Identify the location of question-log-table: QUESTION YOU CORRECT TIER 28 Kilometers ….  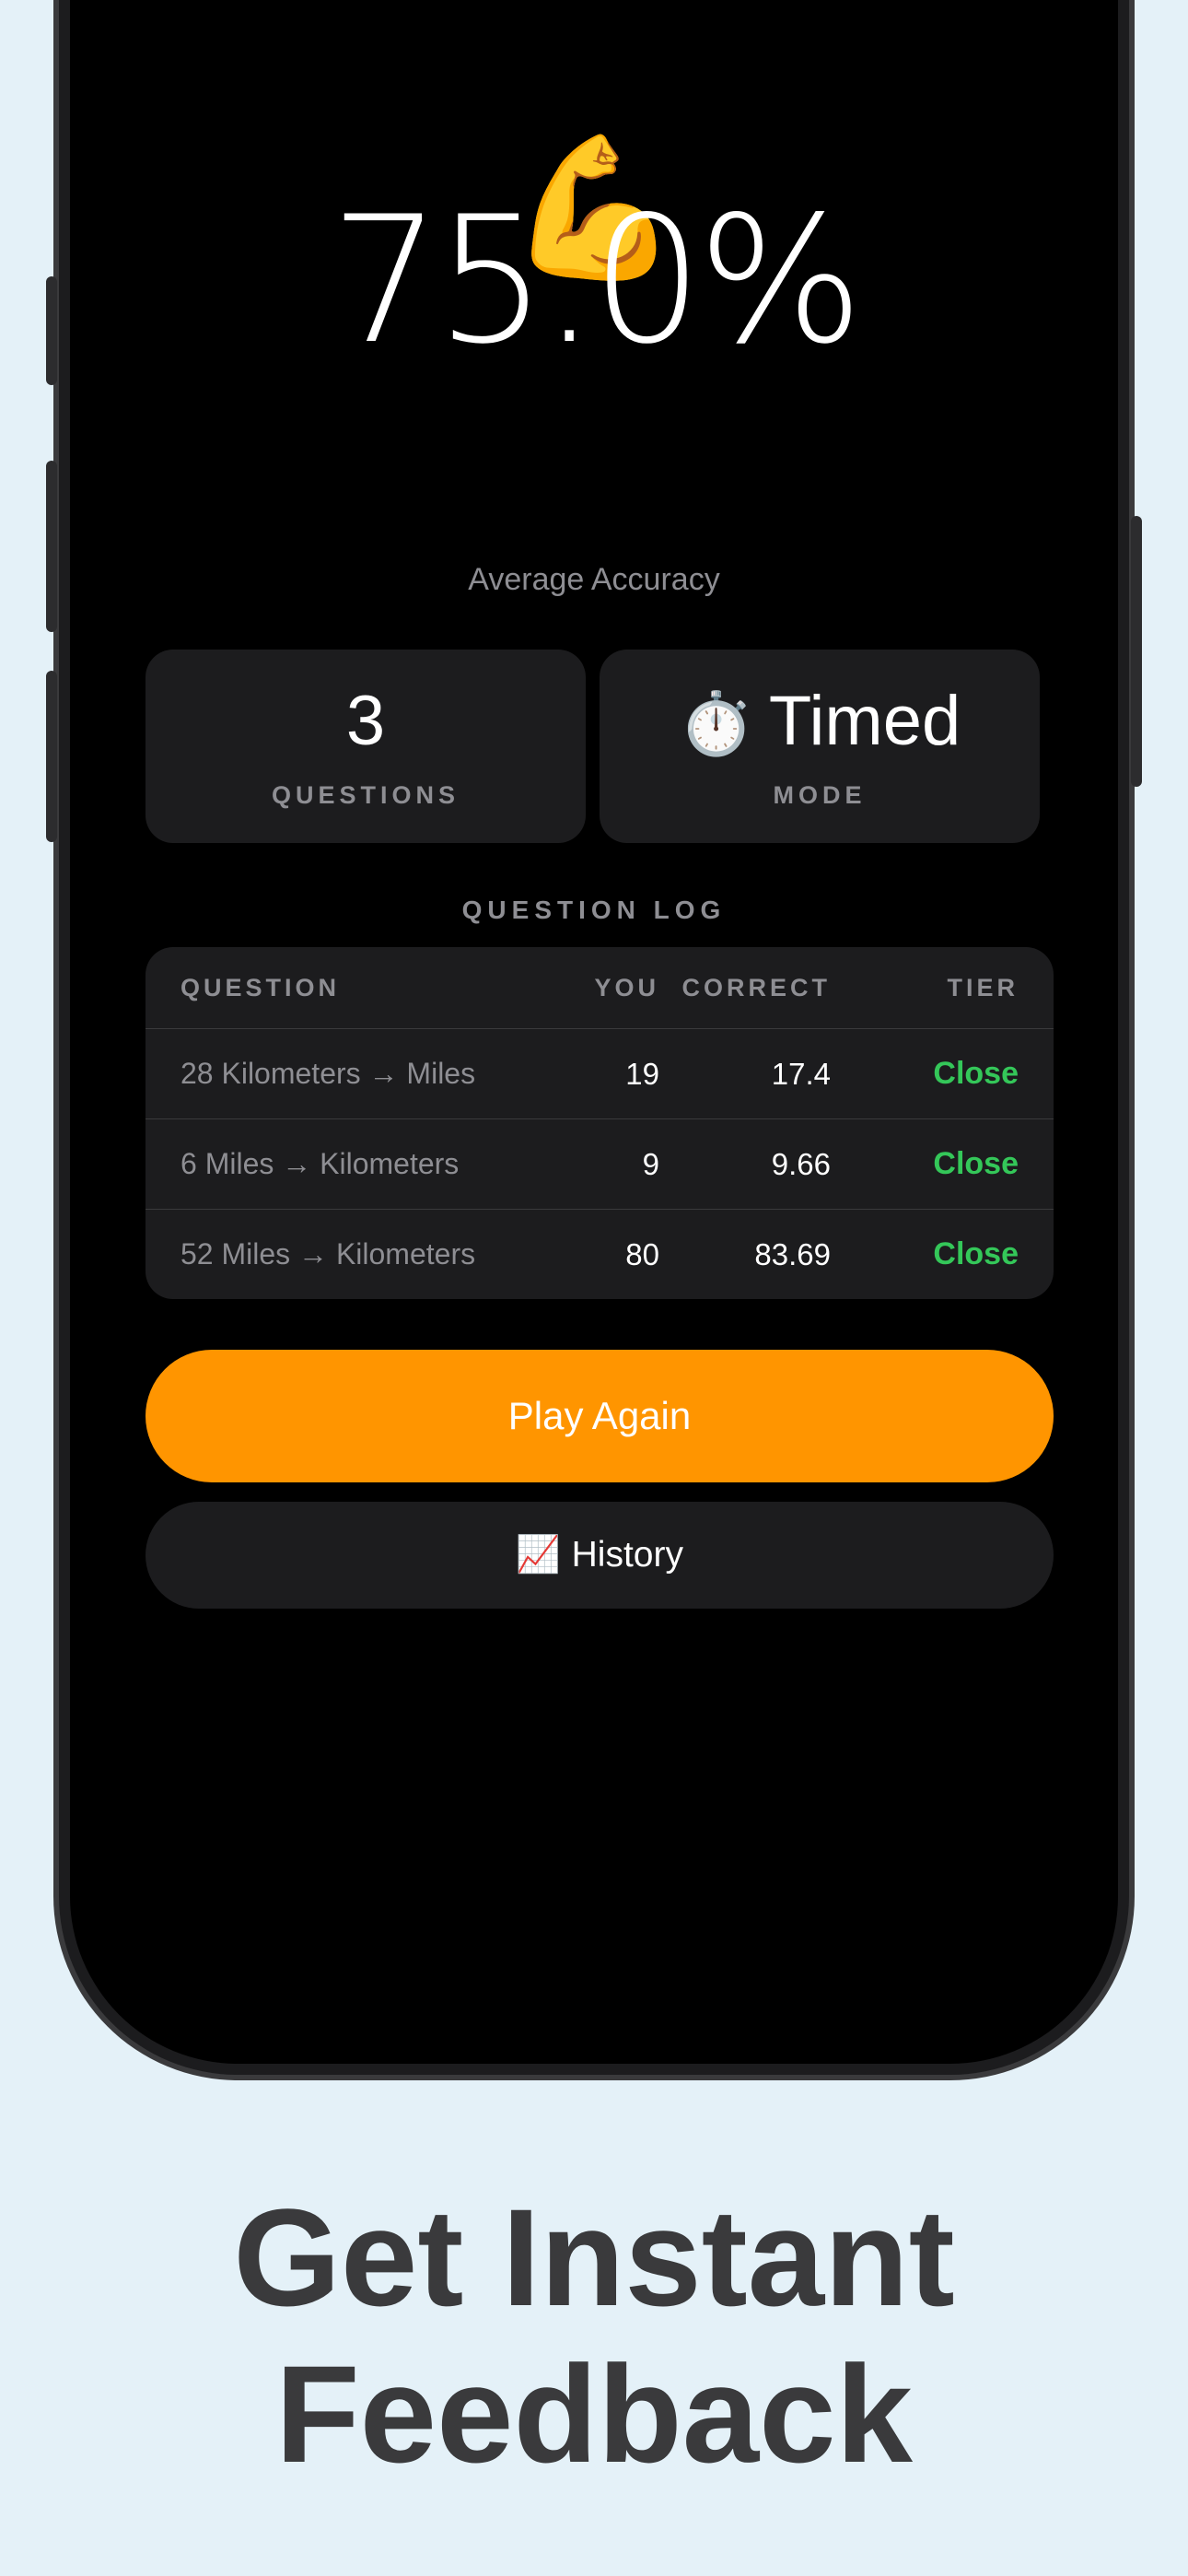
(600, 1123).